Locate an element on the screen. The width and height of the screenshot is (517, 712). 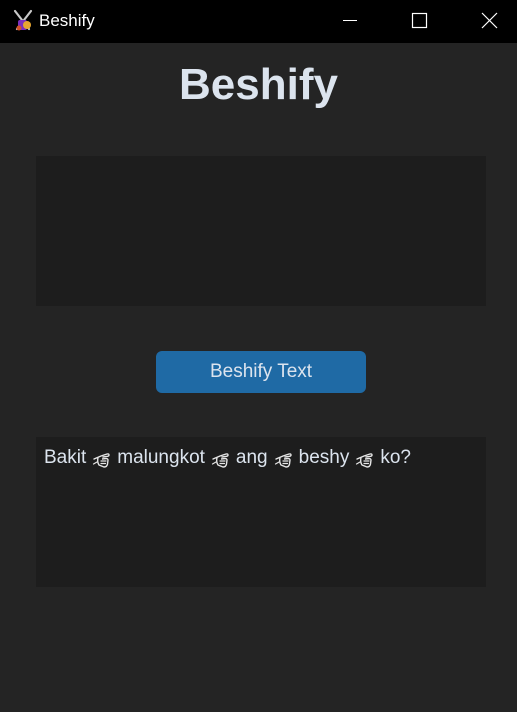
title-bar: Beshify is located at coordinates (258, 21).